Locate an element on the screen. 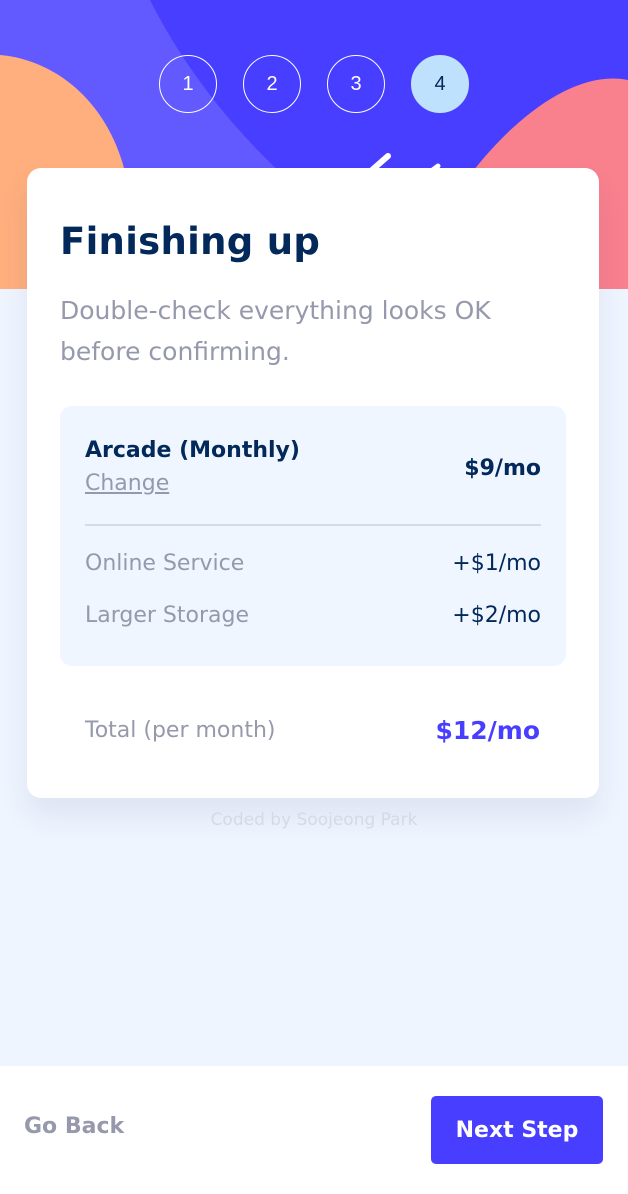 The height and width of the screenshot is (1194, 628). attribution-text: Coded by Soojeong Park is located at coordinates (314, 820).